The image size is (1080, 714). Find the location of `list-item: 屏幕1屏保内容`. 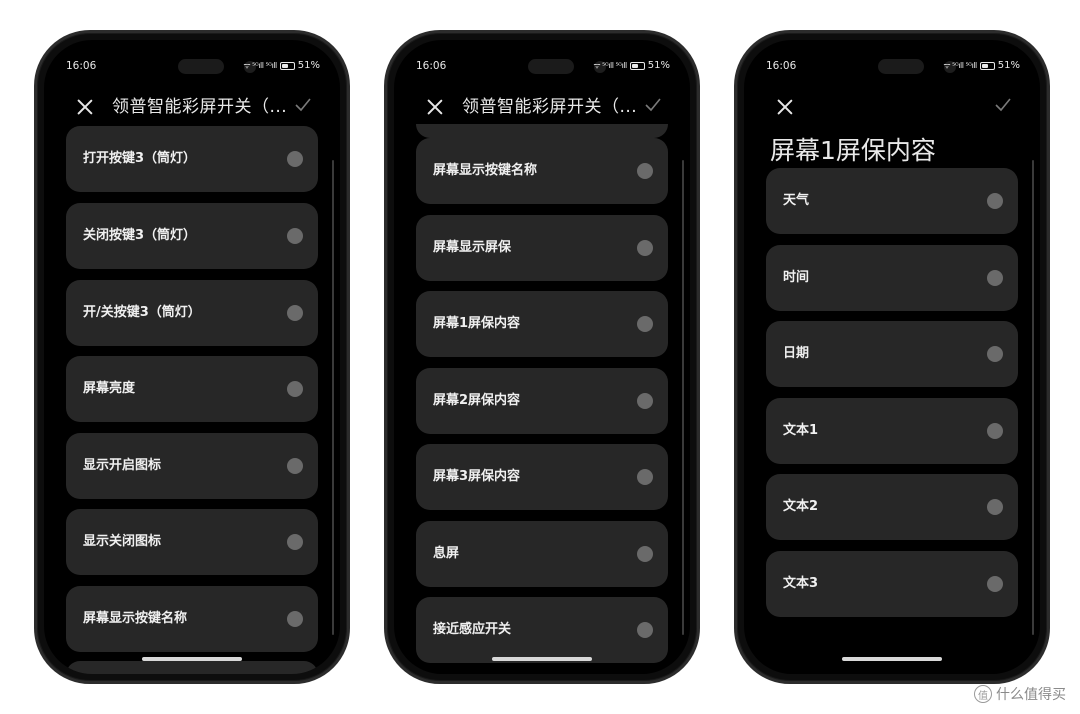

list-item: 屏幕1屏保内容 is located at coordinates (542, 324).